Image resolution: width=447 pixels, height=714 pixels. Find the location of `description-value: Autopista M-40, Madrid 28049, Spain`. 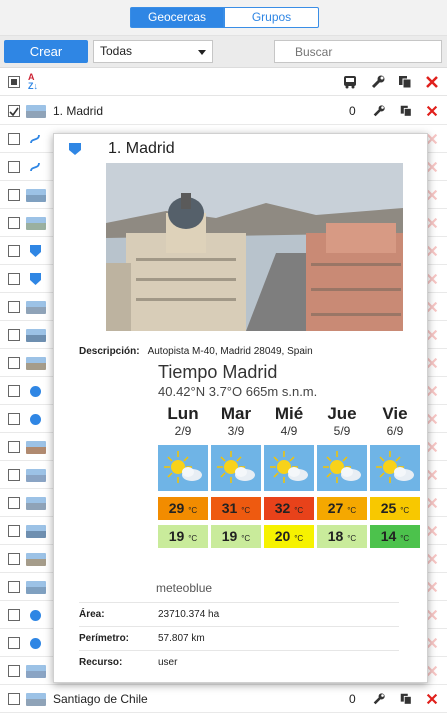

description-value: Autopista M-40, Madrid 28049, Spain is located at coordinates (230, 351).